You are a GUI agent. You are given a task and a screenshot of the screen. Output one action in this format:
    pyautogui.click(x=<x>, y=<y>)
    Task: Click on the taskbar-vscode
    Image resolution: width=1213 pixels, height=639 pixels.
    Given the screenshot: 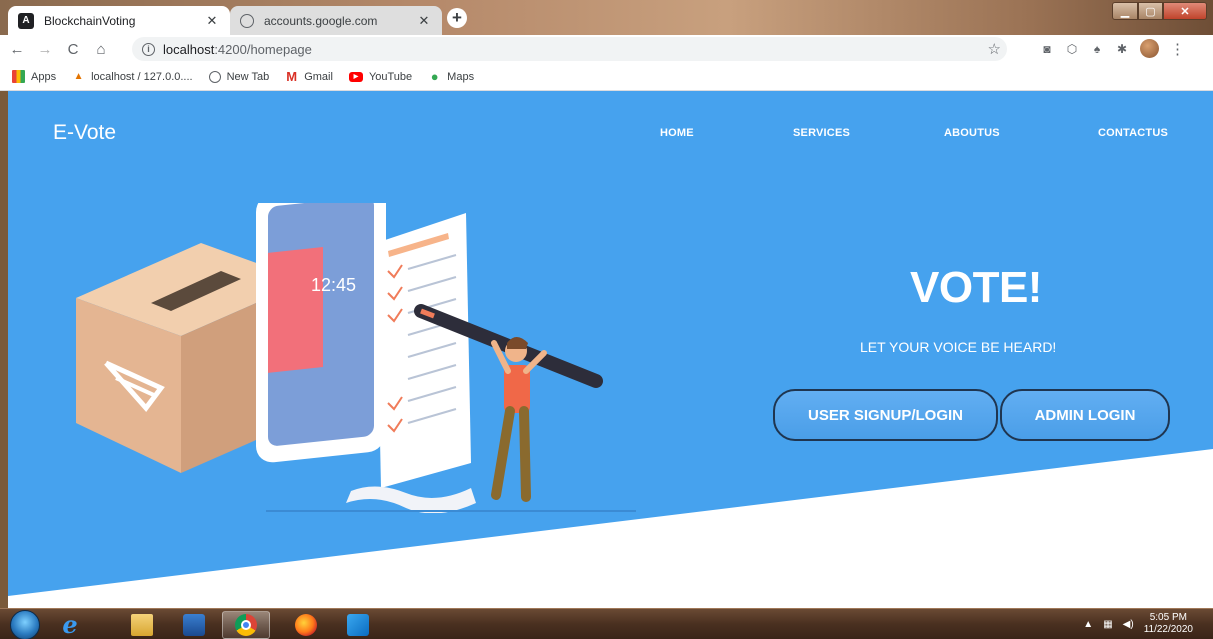 What is the action you would take?
    pyautogui.click(x=358, y=625)
    